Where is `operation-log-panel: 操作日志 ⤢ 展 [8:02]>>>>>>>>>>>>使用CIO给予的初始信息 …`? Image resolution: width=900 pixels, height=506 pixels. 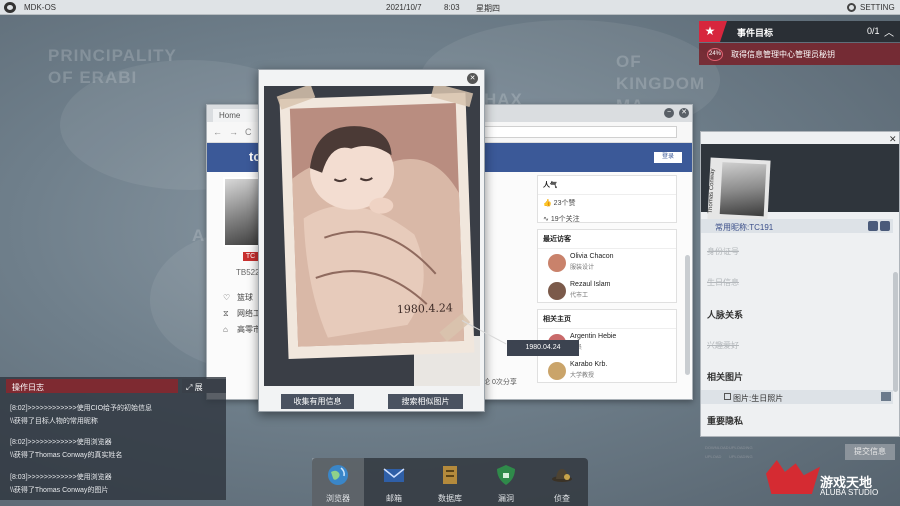
operation-log-panel: 操作日志 ⤢ 展 [8:02]>>>>>>>>>>>>使用CIO给予的初始信息 … is located at coordinates (113, 438).